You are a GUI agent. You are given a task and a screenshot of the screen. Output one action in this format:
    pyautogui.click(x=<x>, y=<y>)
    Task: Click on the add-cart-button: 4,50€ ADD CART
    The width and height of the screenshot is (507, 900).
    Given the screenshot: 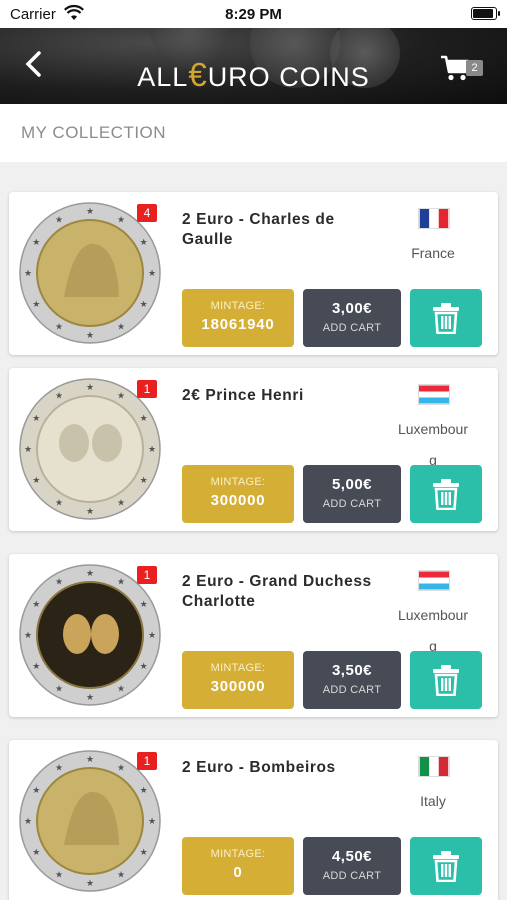 What is the action you would take?
    pyautogui.click(x=352, y=866)
    